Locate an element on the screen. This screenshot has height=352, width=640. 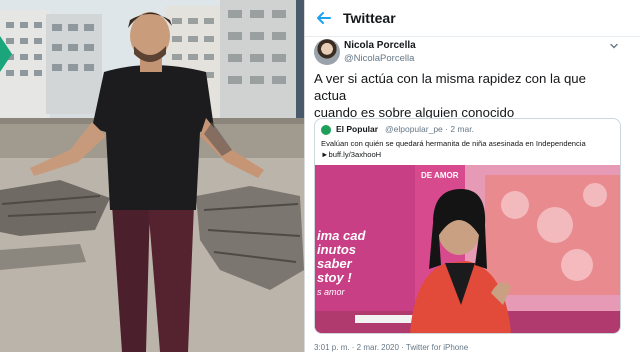
author-handle: @NicolaPorcella is located at coordinates (379, 58).